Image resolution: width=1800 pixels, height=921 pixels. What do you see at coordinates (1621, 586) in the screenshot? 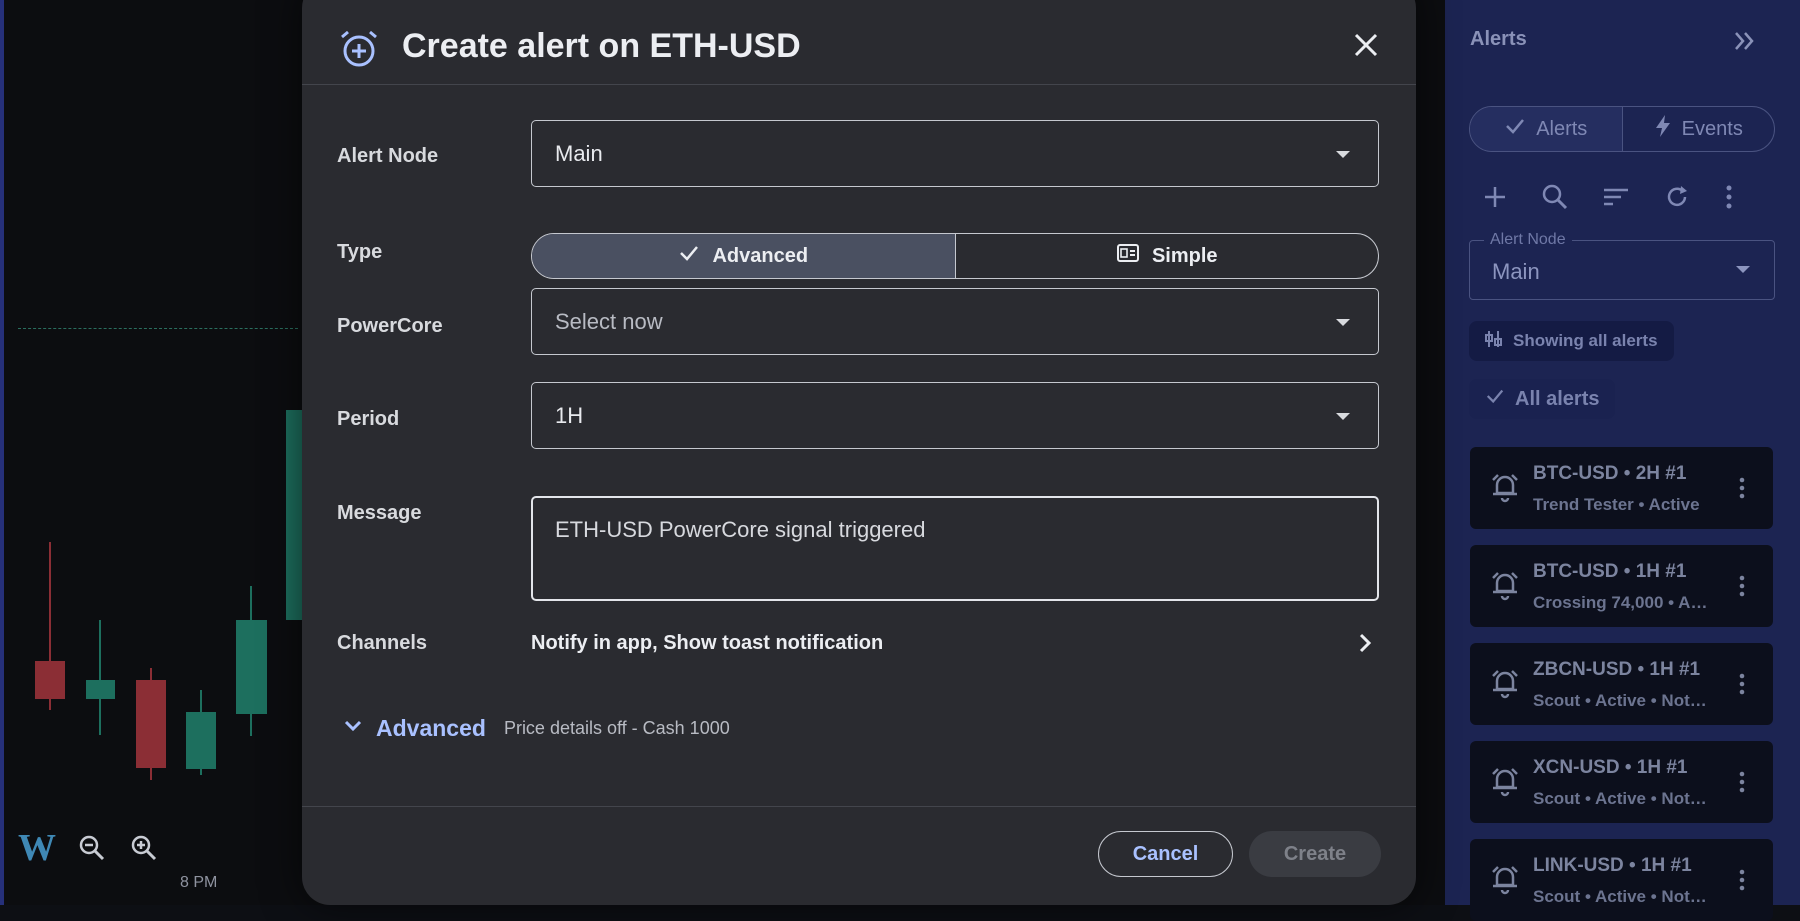
I see `alert-item: BTC-USD • 1H #1 Crossing 74,000 • Active` at bounding box center [1621, 586].